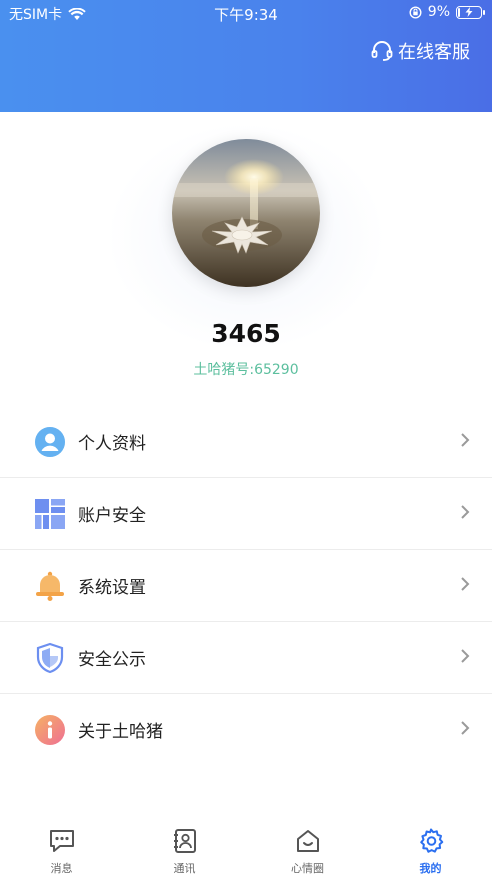  I want to click on online-support-label: 在线客服, so click(434, 52).